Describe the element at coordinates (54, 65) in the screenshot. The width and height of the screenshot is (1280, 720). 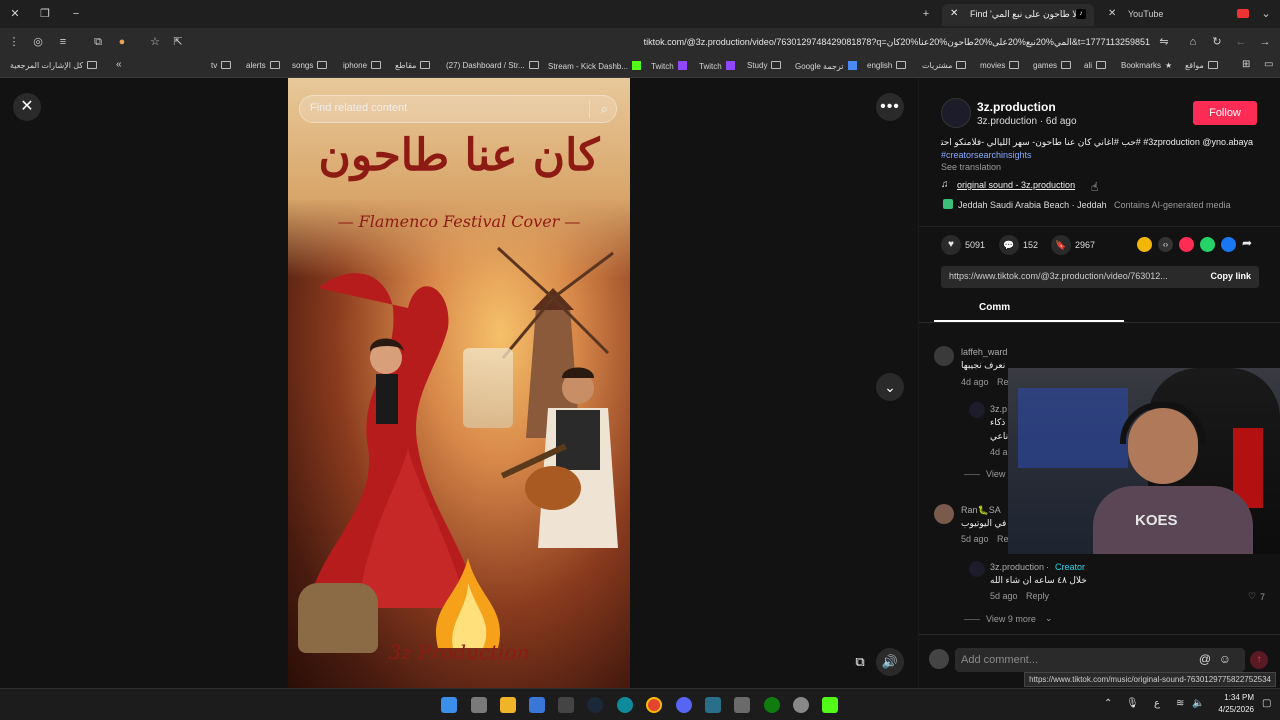
I see `all-bookmarks: كل الإشارات المرجعية` at that location.